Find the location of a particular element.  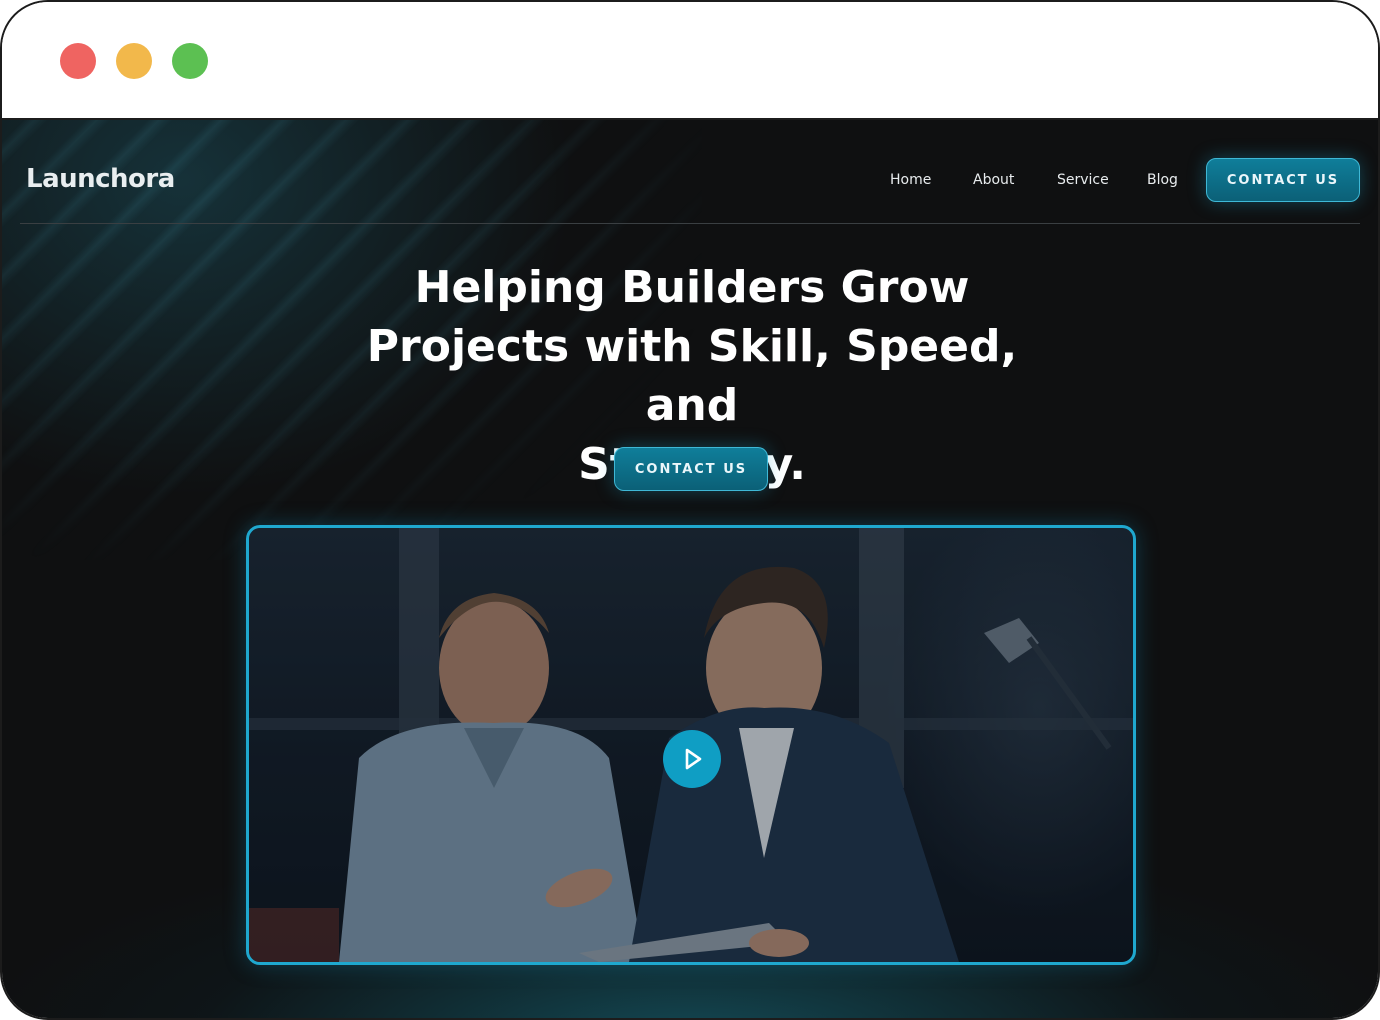

maximize-window-button is located at coordinates (190, 61).